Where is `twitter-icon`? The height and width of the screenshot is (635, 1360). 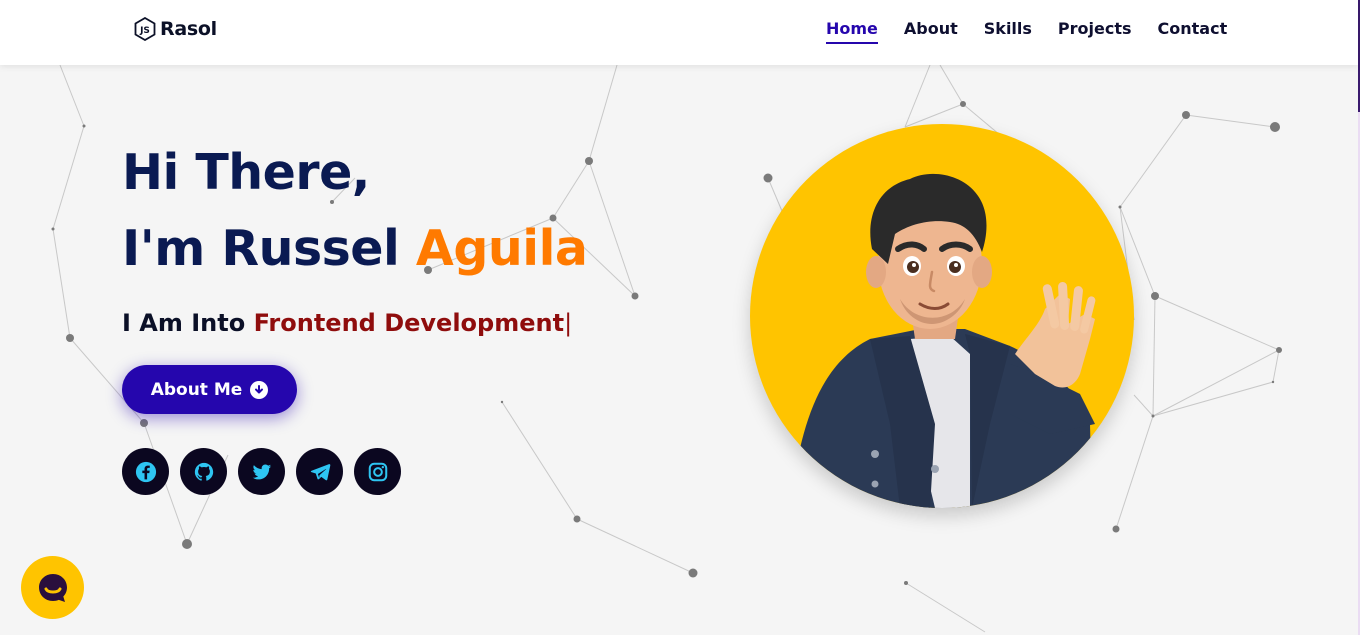
twitter-icon is located at coordinates (261, 471).